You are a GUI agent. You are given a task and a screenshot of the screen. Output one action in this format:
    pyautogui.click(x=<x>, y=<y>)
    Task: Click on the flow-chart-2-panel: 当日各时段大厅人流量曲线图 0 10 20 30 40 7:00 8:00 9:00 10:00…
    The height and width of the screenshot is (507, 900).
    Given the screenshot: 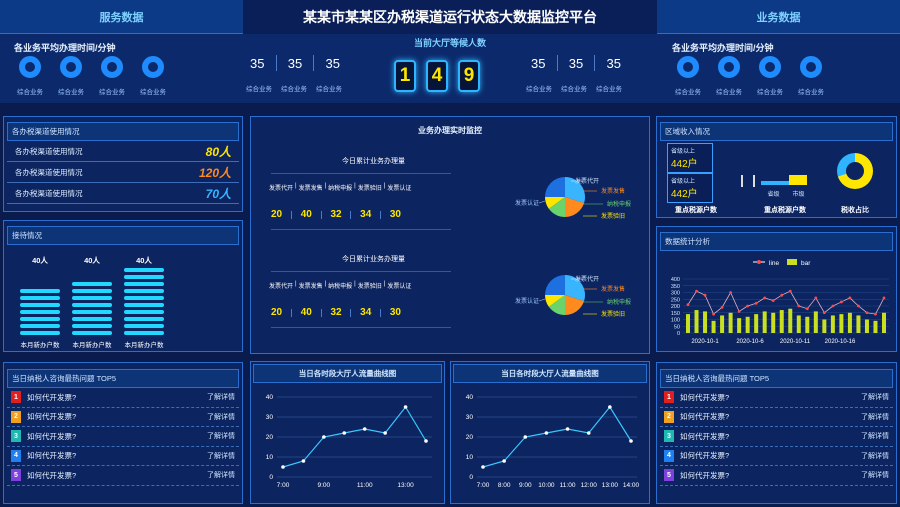 What is the action you would take?
    pyautogui.click(x=550, y=432)
    